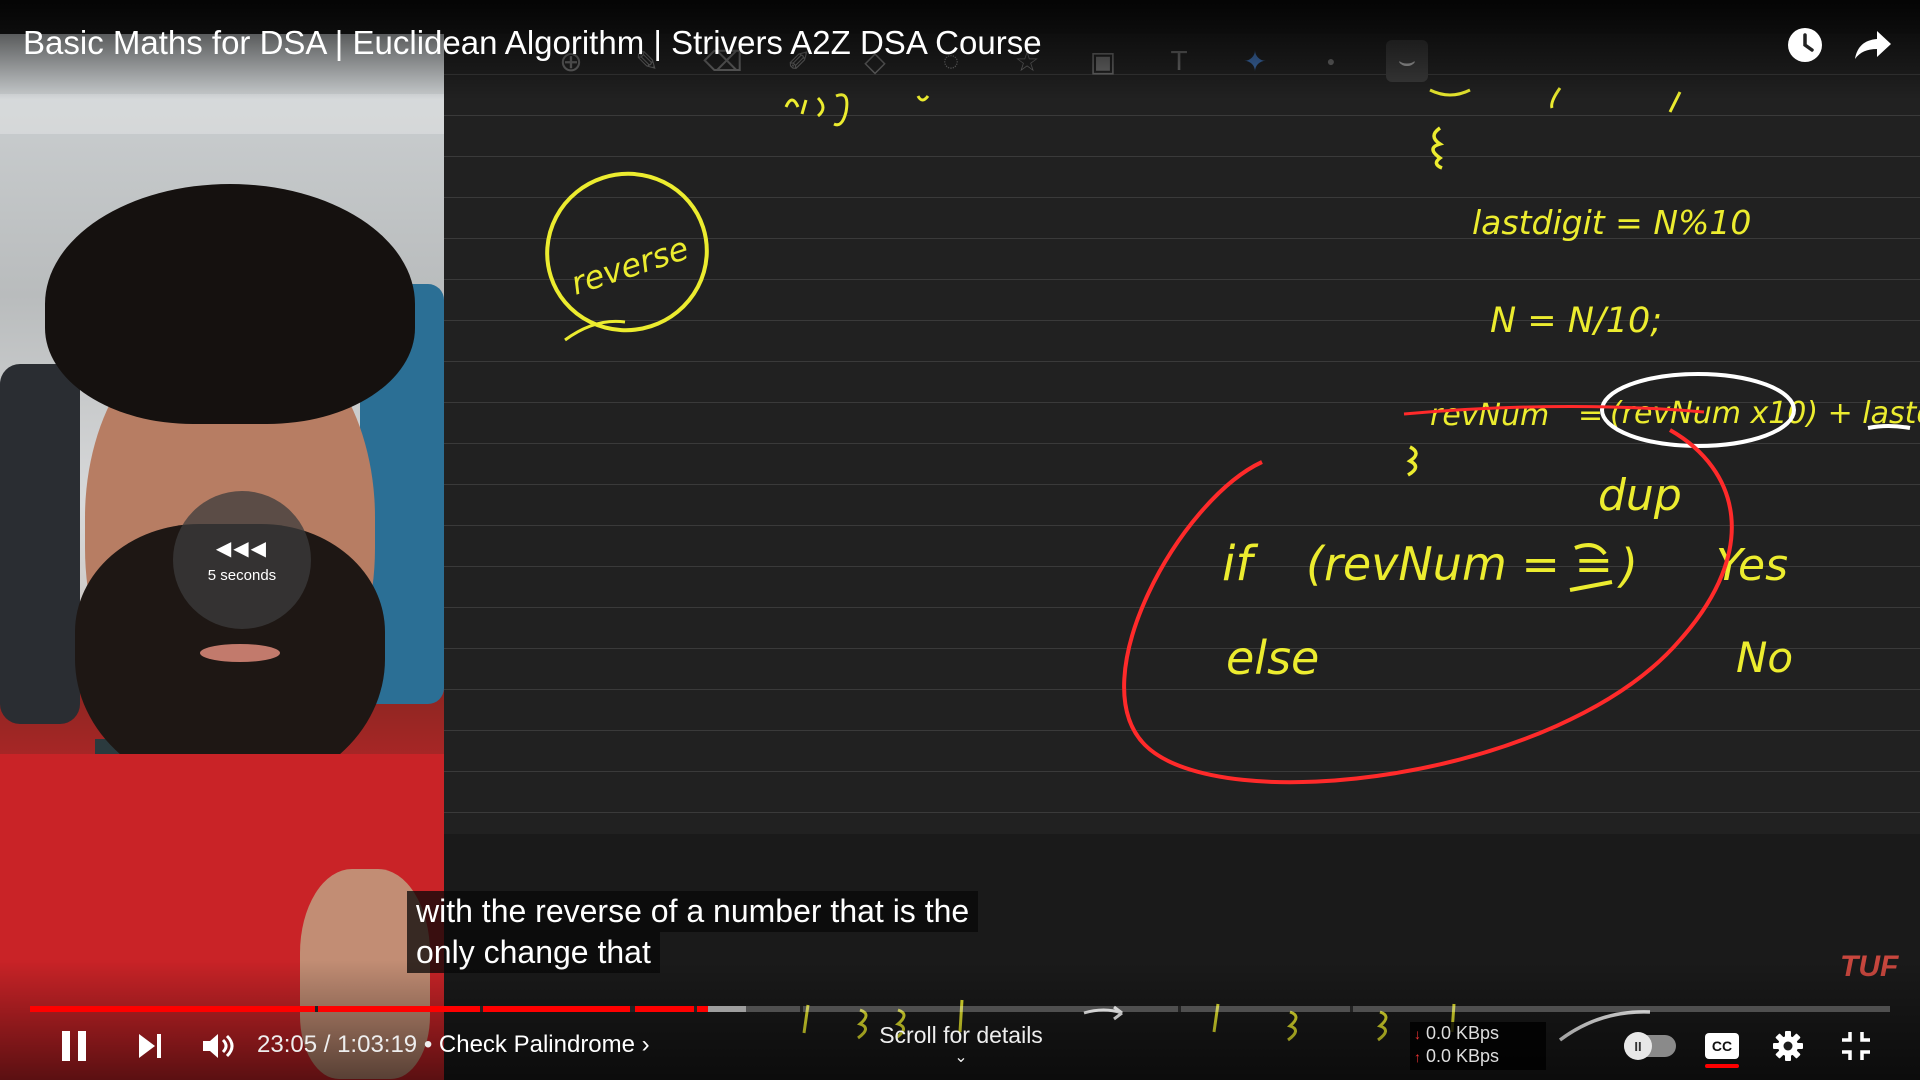 Image resolution: width=1920 pixels, height=1080 pixels. I want to click on chevron-down-icon: ⌄, so click(961, 1057).